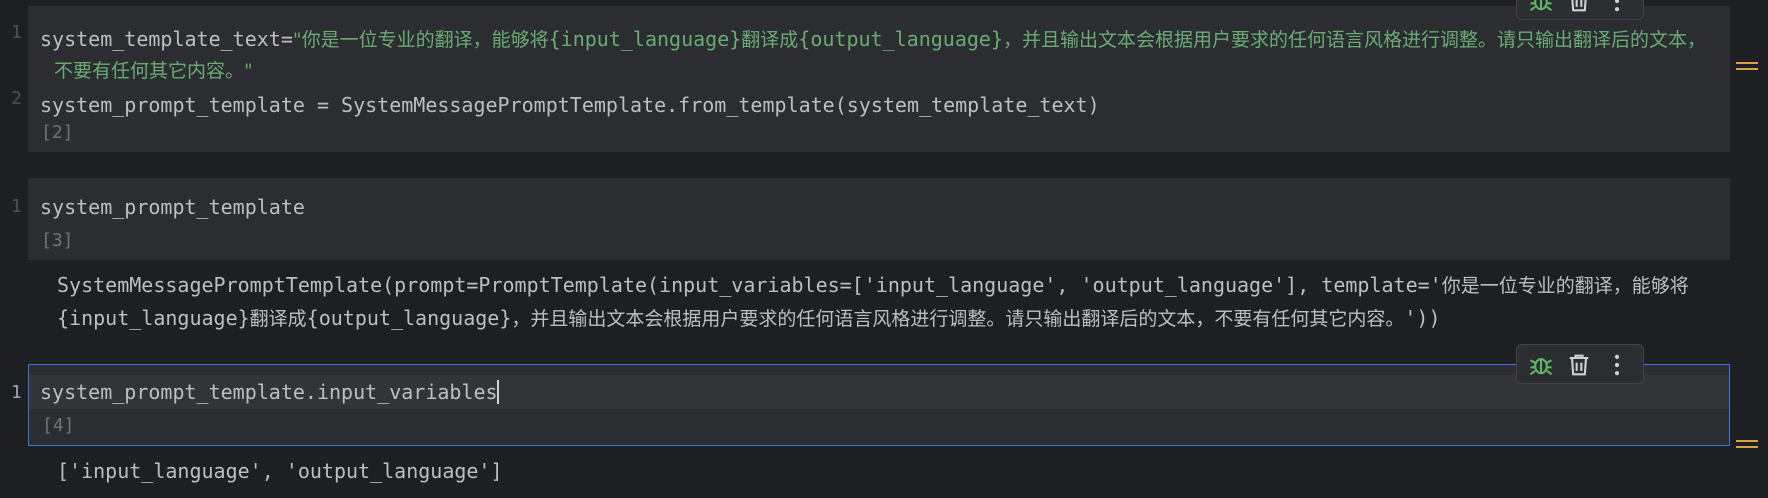 The image size is (1768, 498). What do you see at coordinates (1355, 40) in the screenshot?
I see `string-token: ，并且输出文本会根据用户要求的任何语言风格进行调整。请只输出翻译后的文本，` at bounding box center [1355, 40].